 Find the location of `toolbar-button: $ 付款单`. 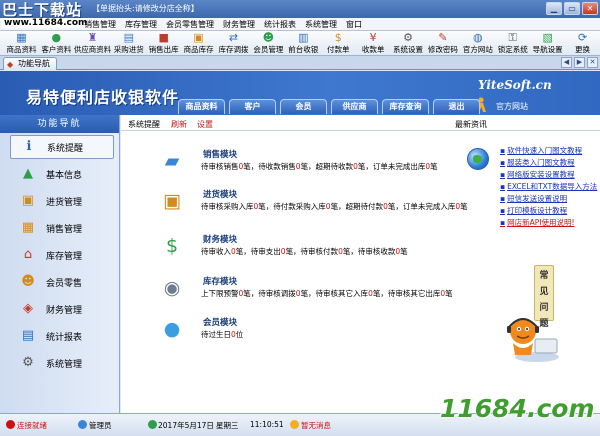

toolbar-button: $ 付款单 is located at coordinates (338, 43).